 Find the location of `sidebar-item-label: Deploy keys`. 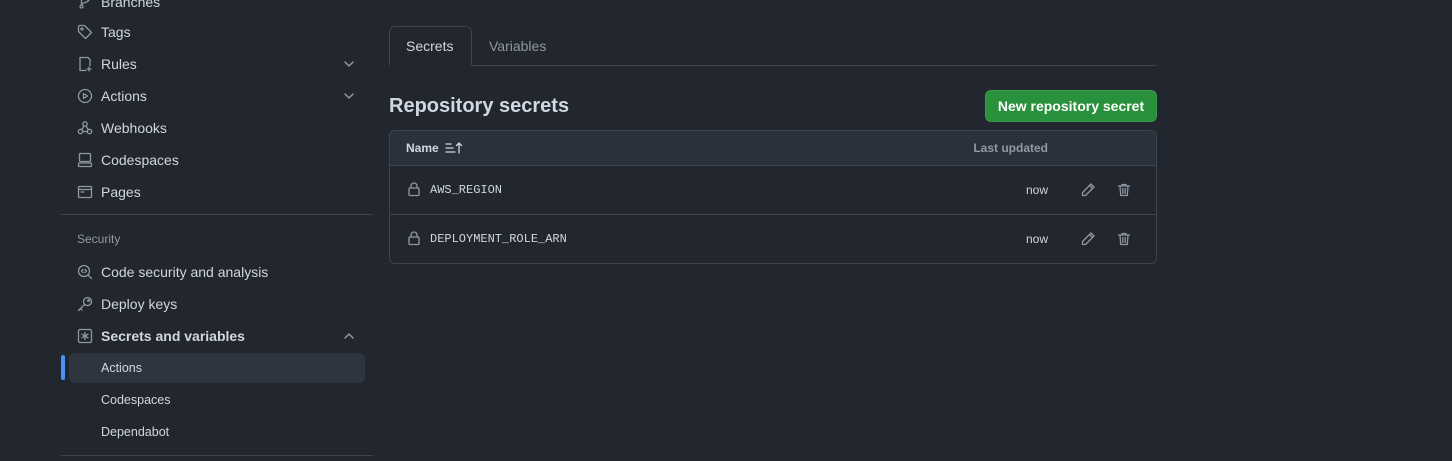

sidebar-item-label: Deploy keys is located at coordinates (139, 304).